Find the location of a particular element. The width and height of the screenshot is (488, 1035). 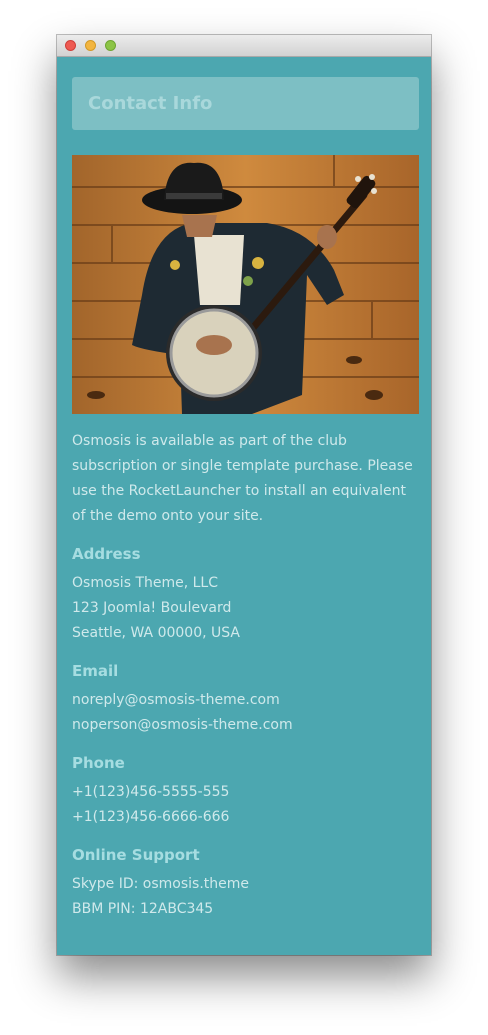

address-heading: Address is located at coordinates (106, 554).